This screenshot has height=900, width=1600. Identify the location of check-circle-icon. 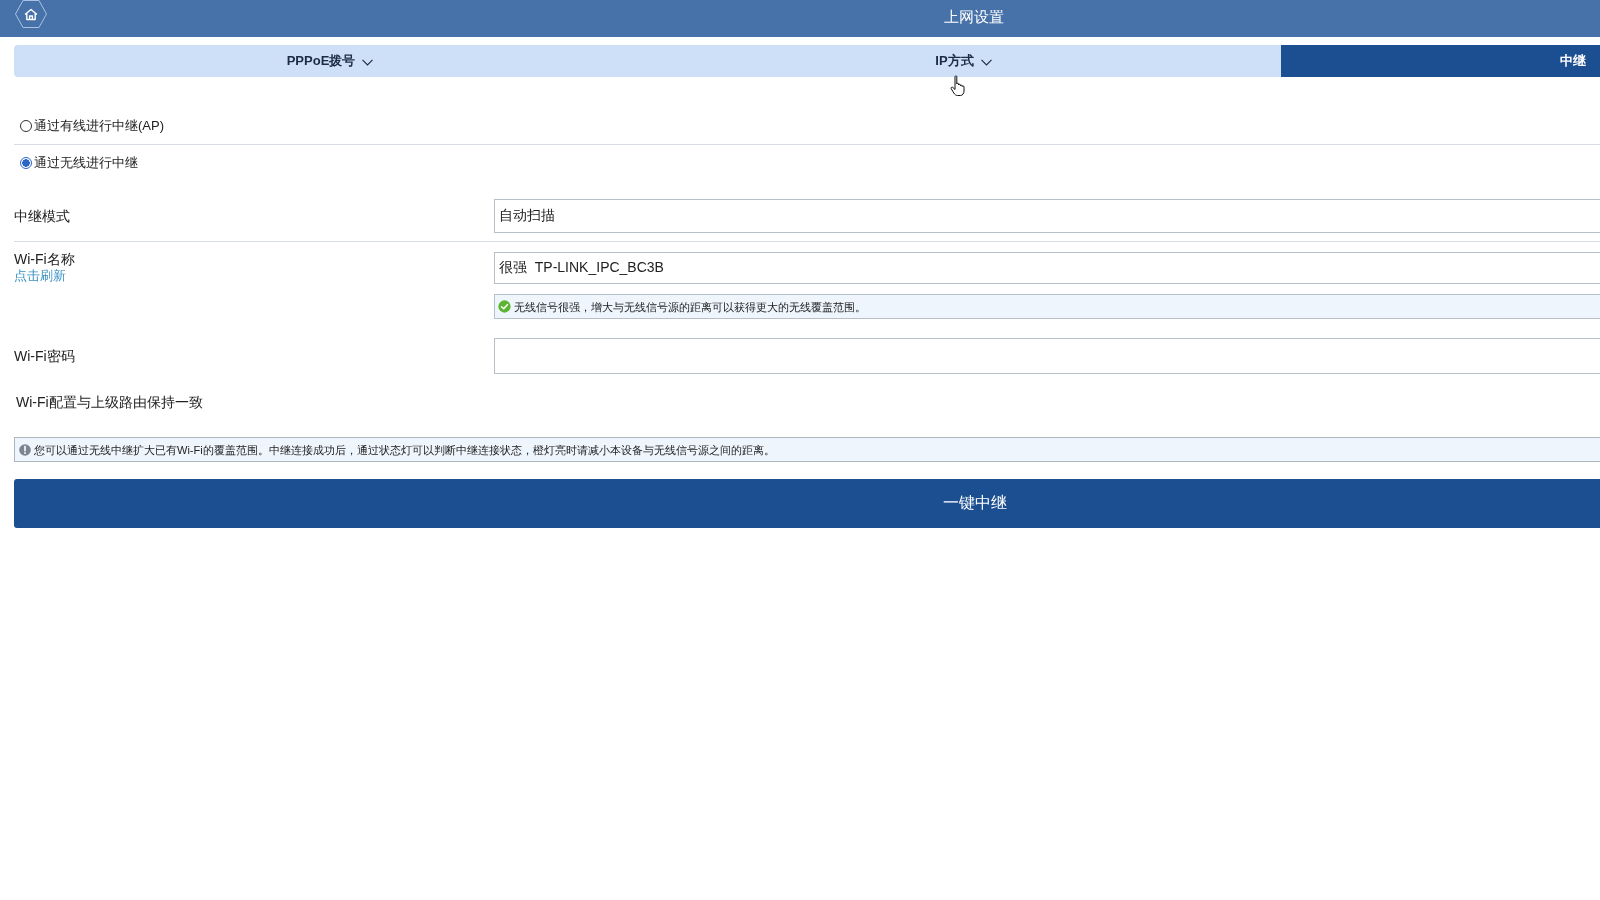
(504, 306).